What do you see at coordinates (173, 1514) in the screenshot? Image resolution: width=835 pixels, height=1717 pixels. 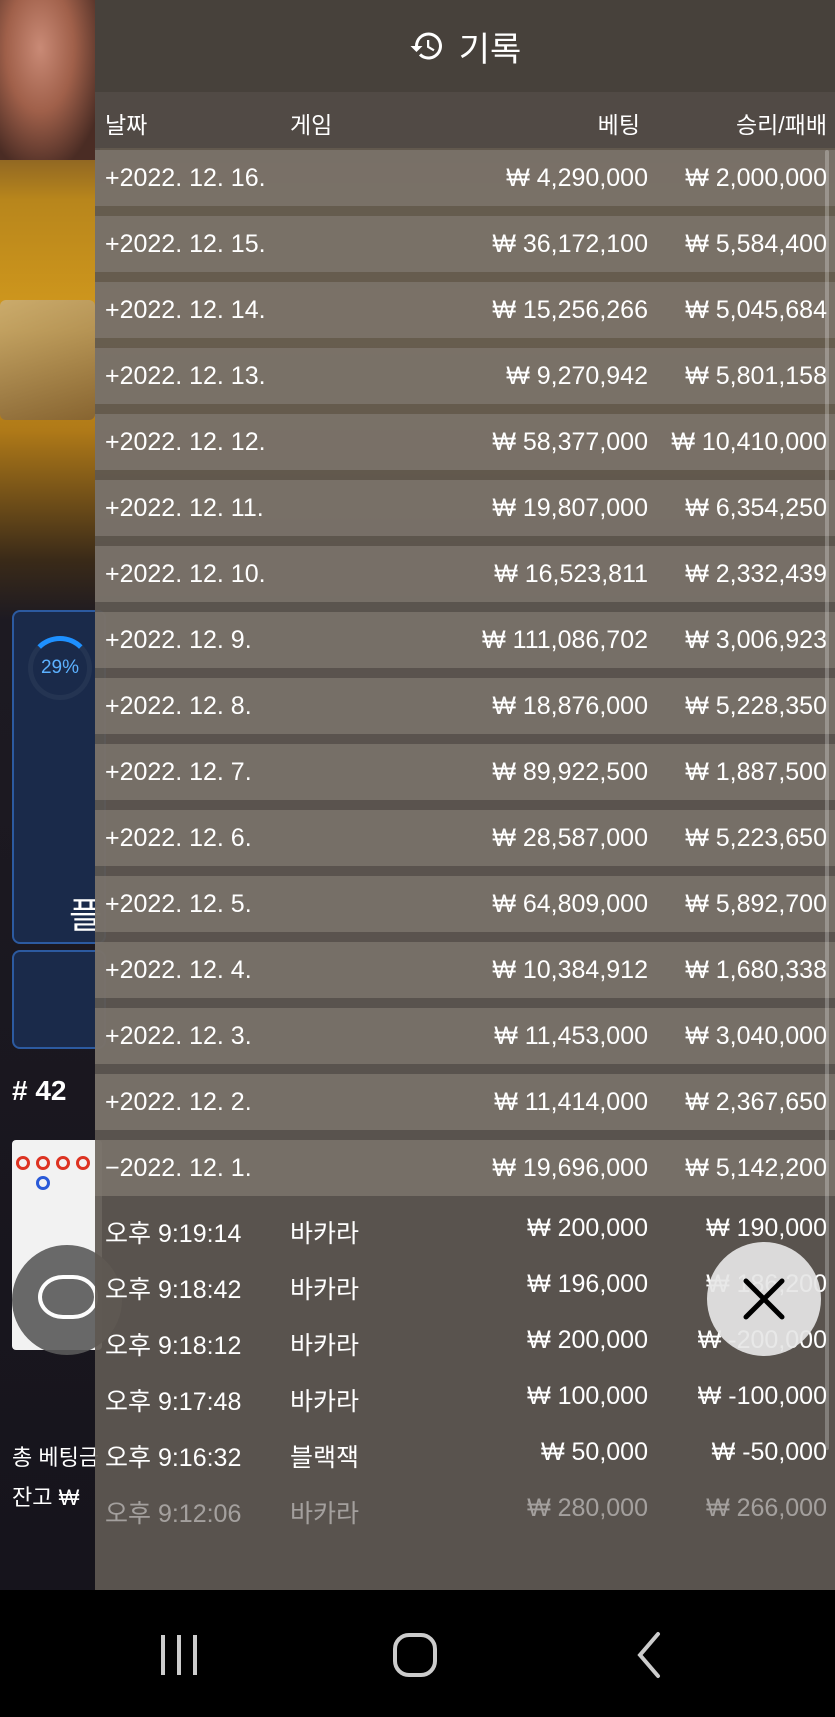 I see `detail-time: 오후 9:12:06` at bounding box center [173, 1514].